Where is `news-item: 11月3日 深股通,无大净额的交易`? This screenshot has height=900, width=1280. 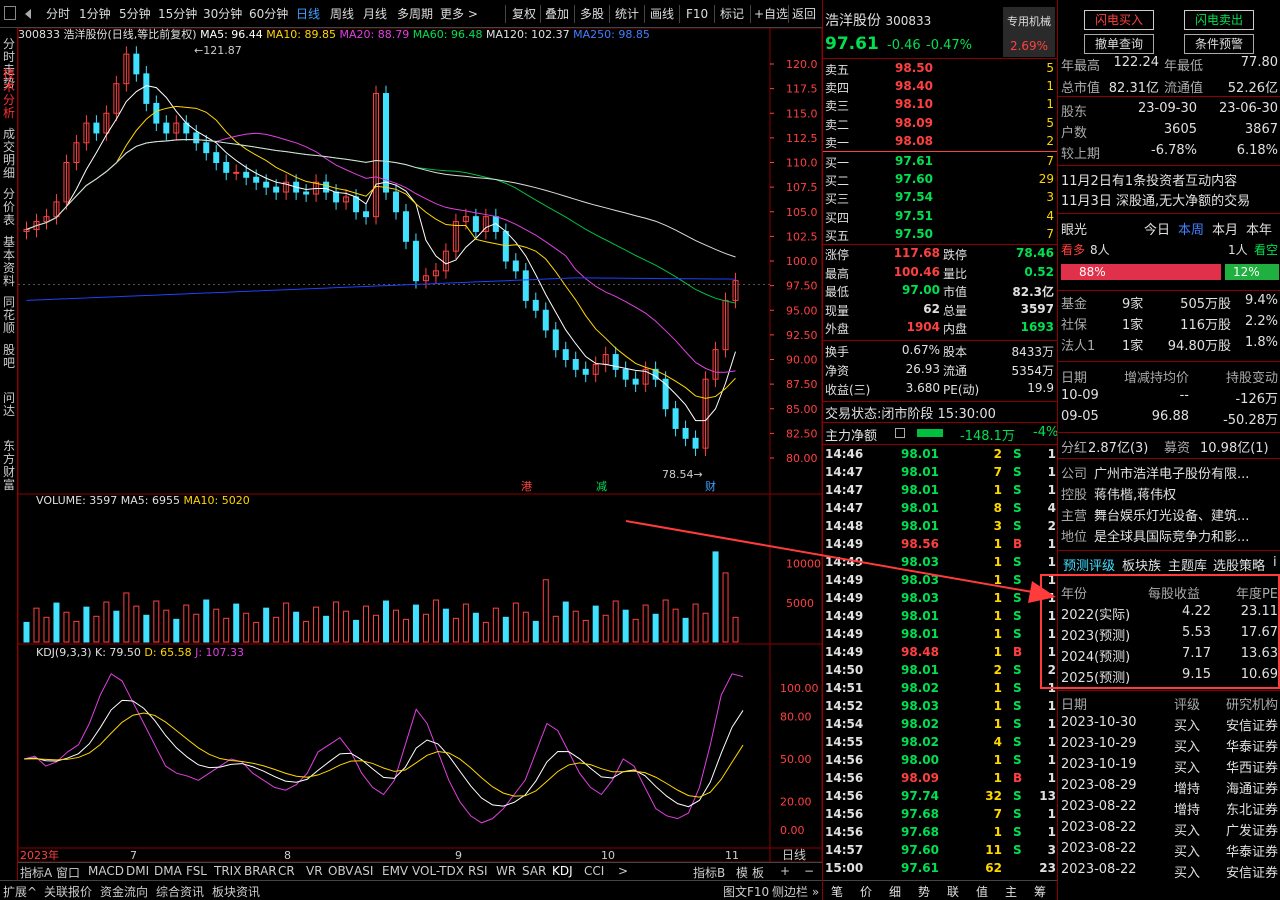
news-item: 11月3日 深股通,无大净额的交易 is located at coordinates (1170, 199).